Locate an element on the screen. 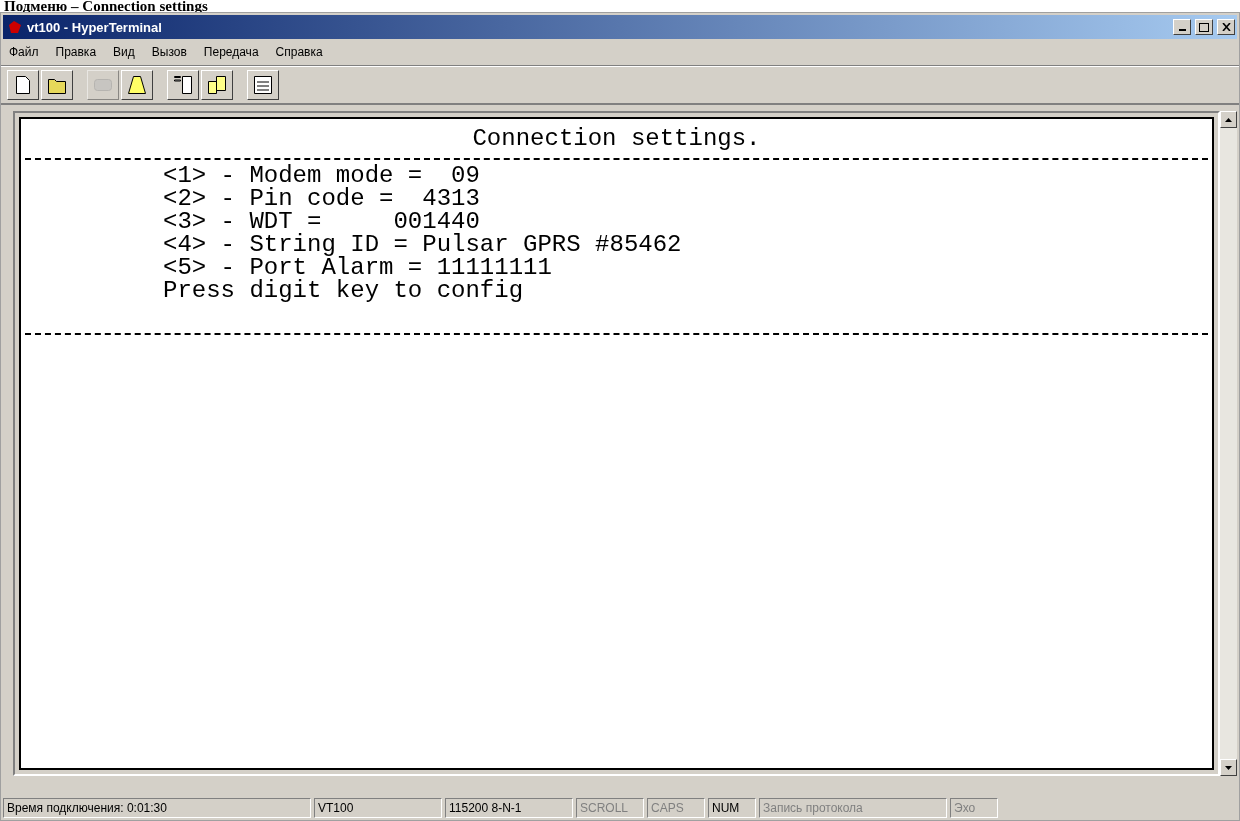 Image resolution: width=1240 pixels, height=821 pixels. status-bar-cell: VT100 is located at coordinates (378, 808).